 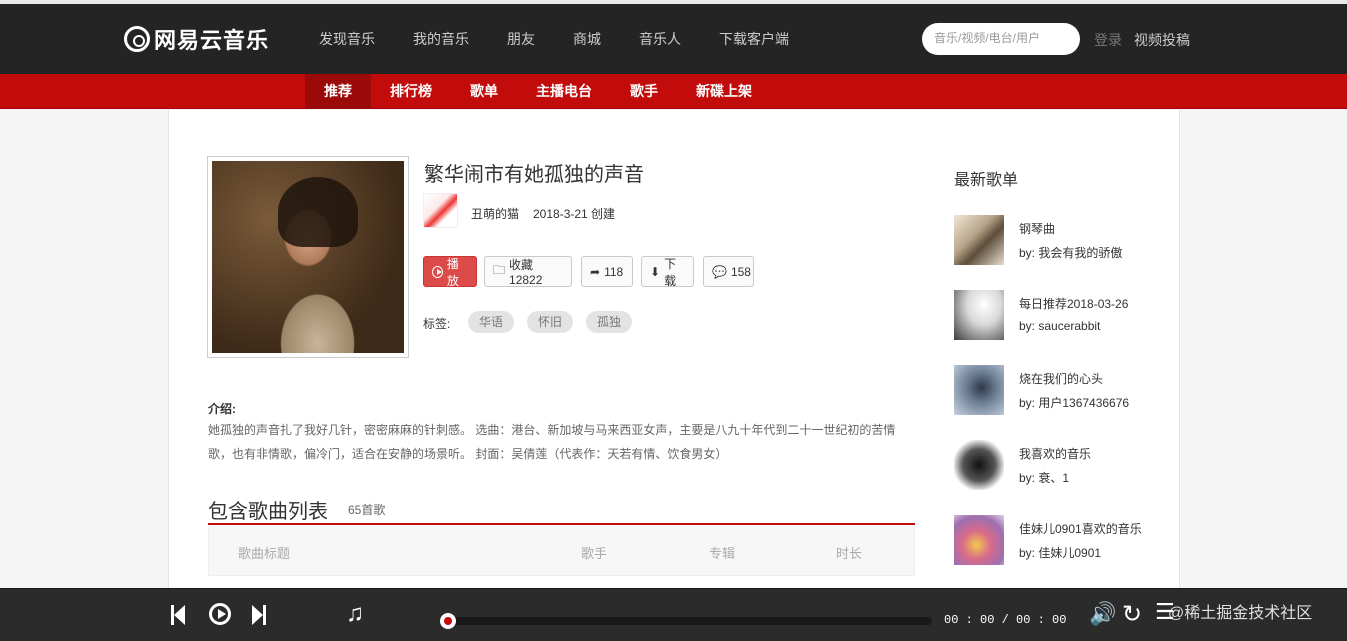 I want to click on download-label: 下载, so click(x=670, y=272).